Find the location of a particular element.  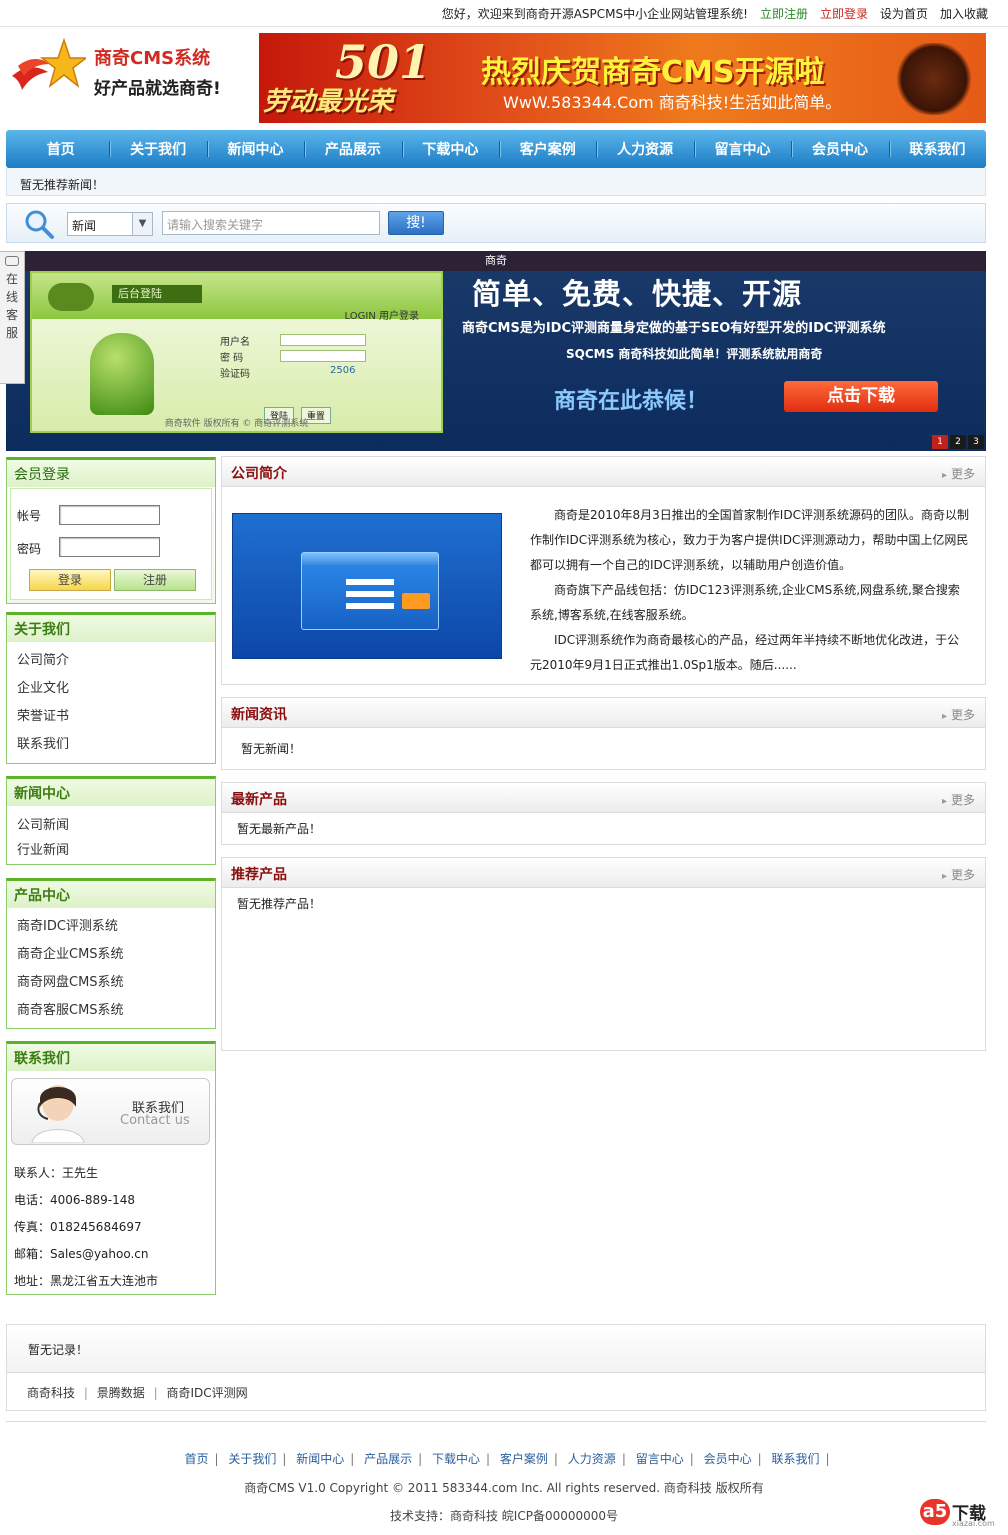

site-logo: 商奇CMS系统 好产品就选商奇! is located at coordinates (115, 70).